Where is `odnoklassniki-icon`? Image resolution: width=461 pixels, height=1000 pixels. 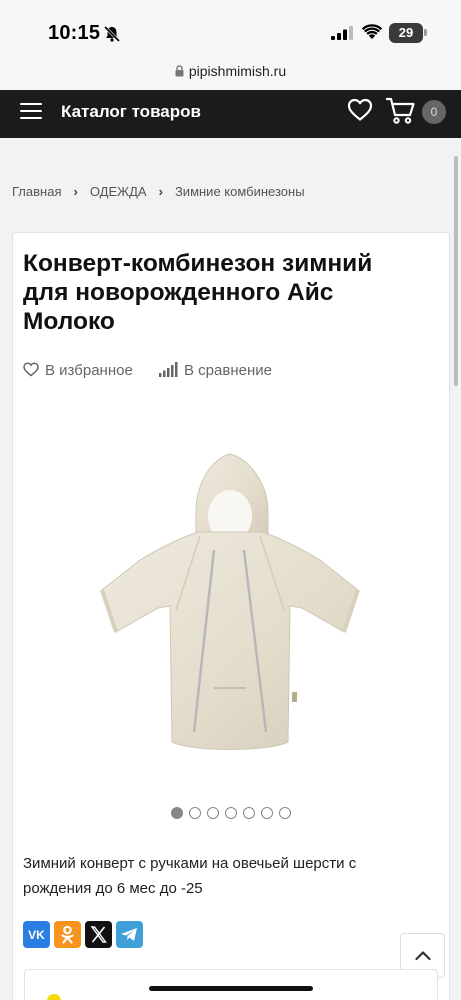
odnoklassniki-icon is located at coordinates (67, 934).